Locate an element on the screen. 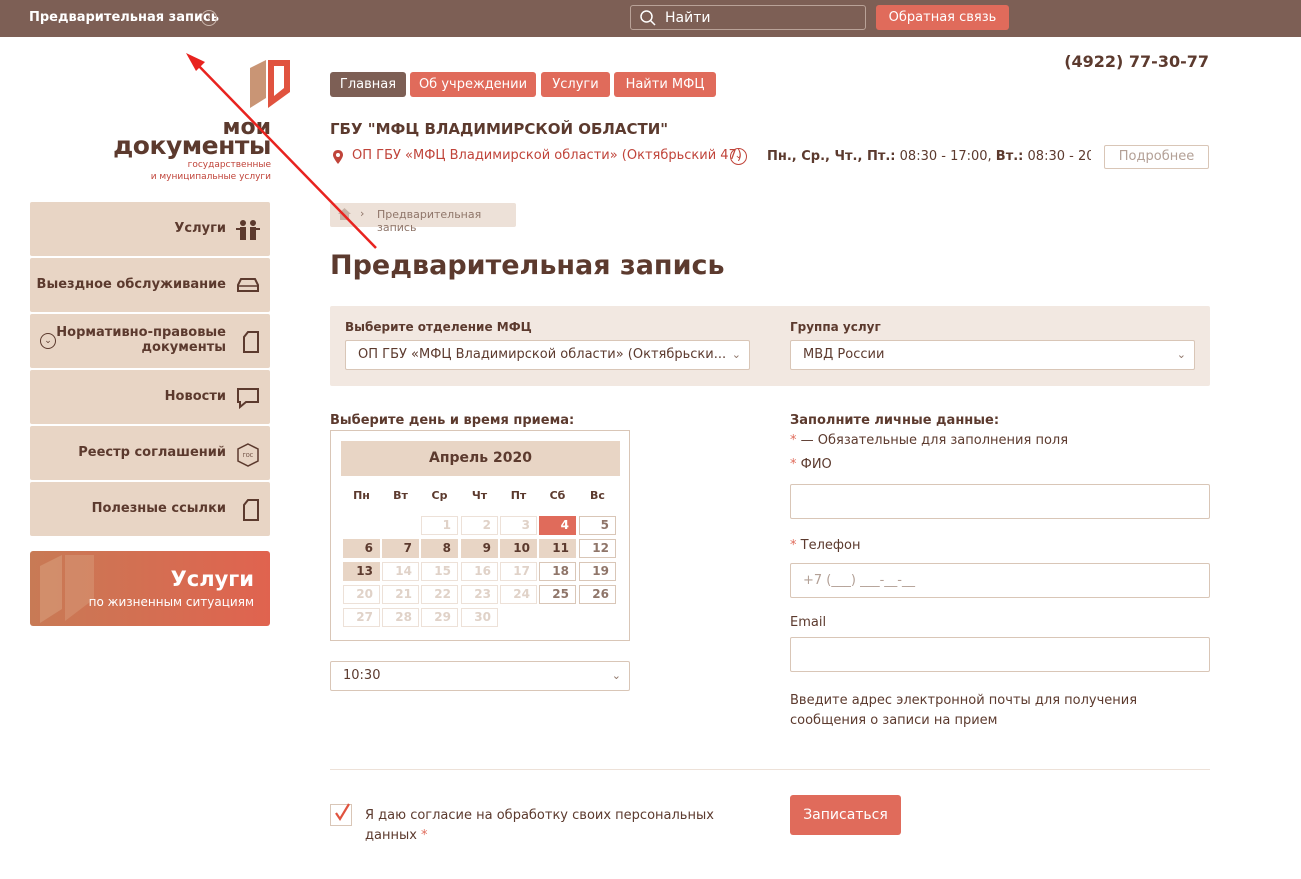 This screenshot has height=879, width=1301. feedback-button: Обратная связь is located at coordinates (942, 17).